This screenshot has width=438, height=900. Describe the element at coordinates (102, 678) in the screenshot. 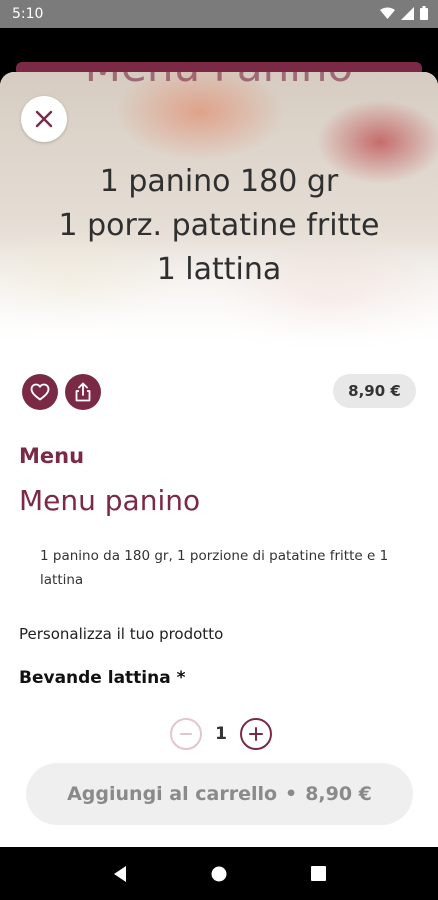

I see `option-group-label: Bevande lattina *` at that location.